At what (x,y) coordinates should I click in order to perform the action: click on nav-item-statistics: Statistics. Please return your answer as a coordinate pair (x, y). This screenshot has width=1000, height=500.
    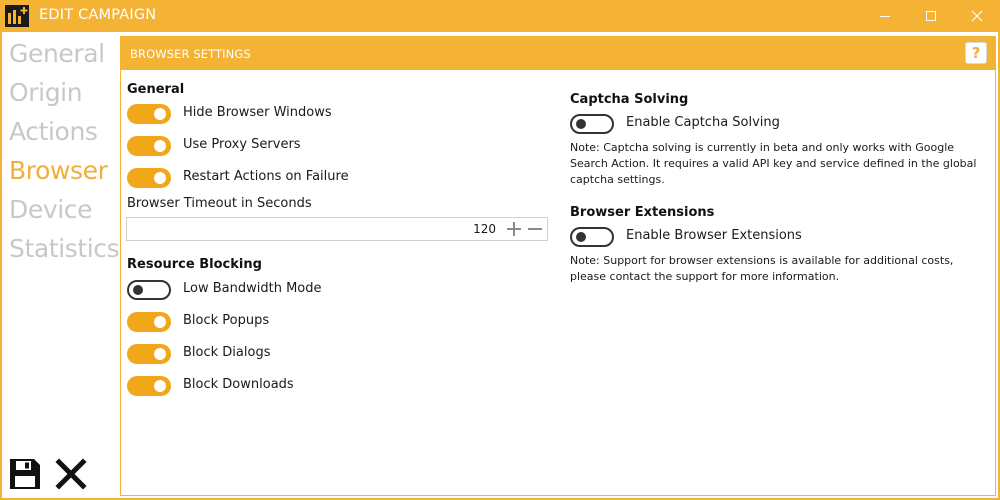
    Looking at the image, I should click on (64, 248).